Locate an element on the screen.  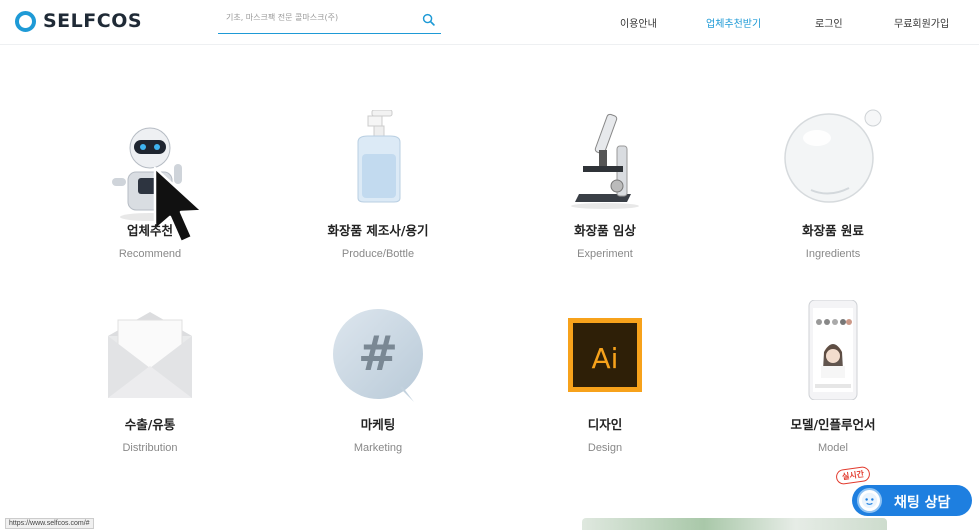
search-bar is located at coordinates (329, 21).